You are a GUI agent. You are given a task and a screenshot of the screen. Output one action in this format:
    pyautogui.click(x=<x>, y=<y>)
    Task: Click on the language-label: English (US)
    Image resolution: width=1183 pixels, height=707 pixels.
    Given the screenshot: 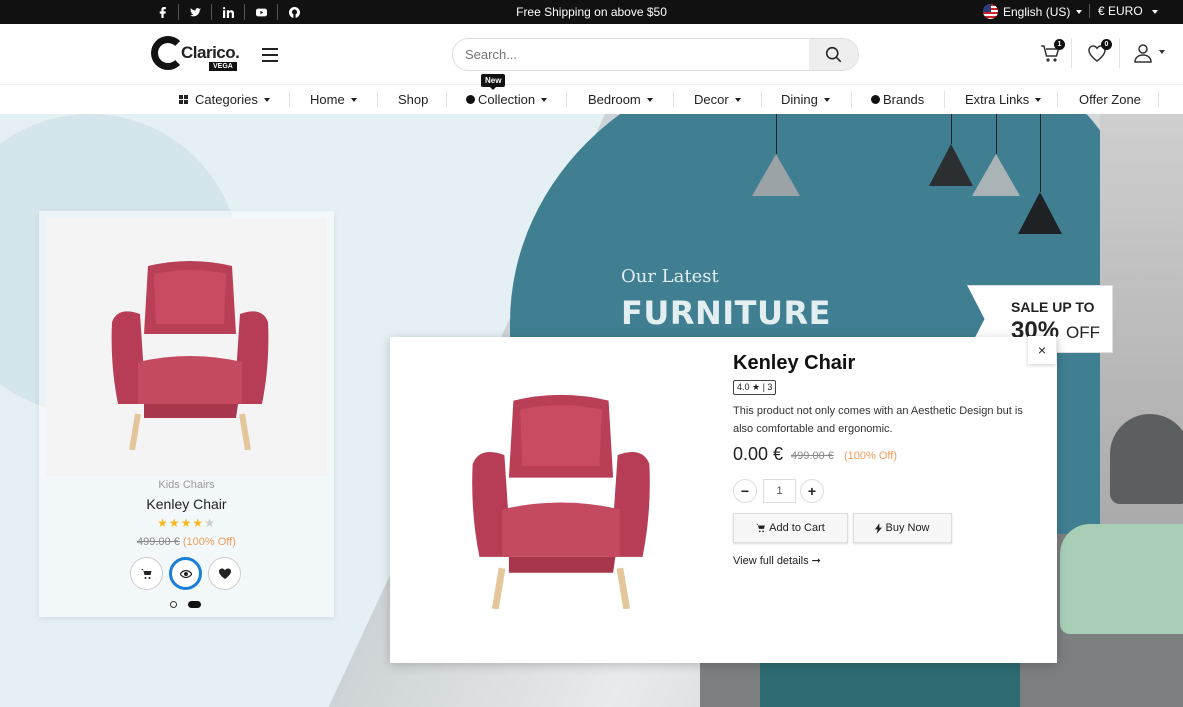 What is the action you would take?
    pyautogui.click(x=1037, y=11)
    